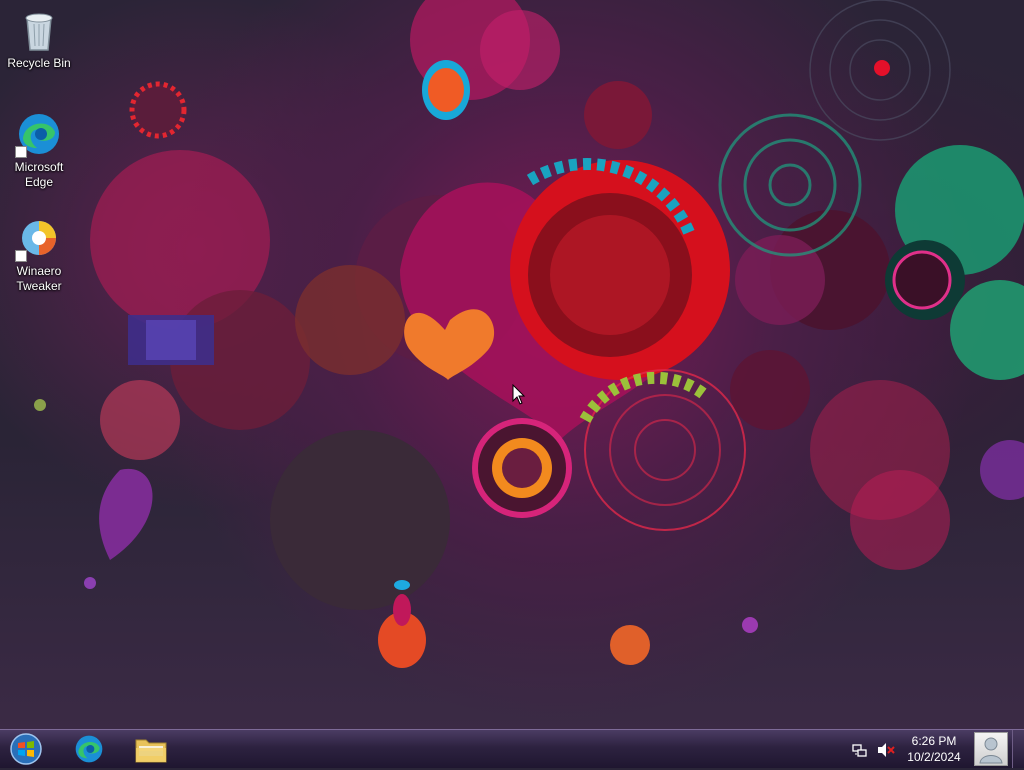 This screenshot has height=770, width=1024. I want to click on desktop-icon-recycle-bin: Recycle Bin, so click(39, 38).